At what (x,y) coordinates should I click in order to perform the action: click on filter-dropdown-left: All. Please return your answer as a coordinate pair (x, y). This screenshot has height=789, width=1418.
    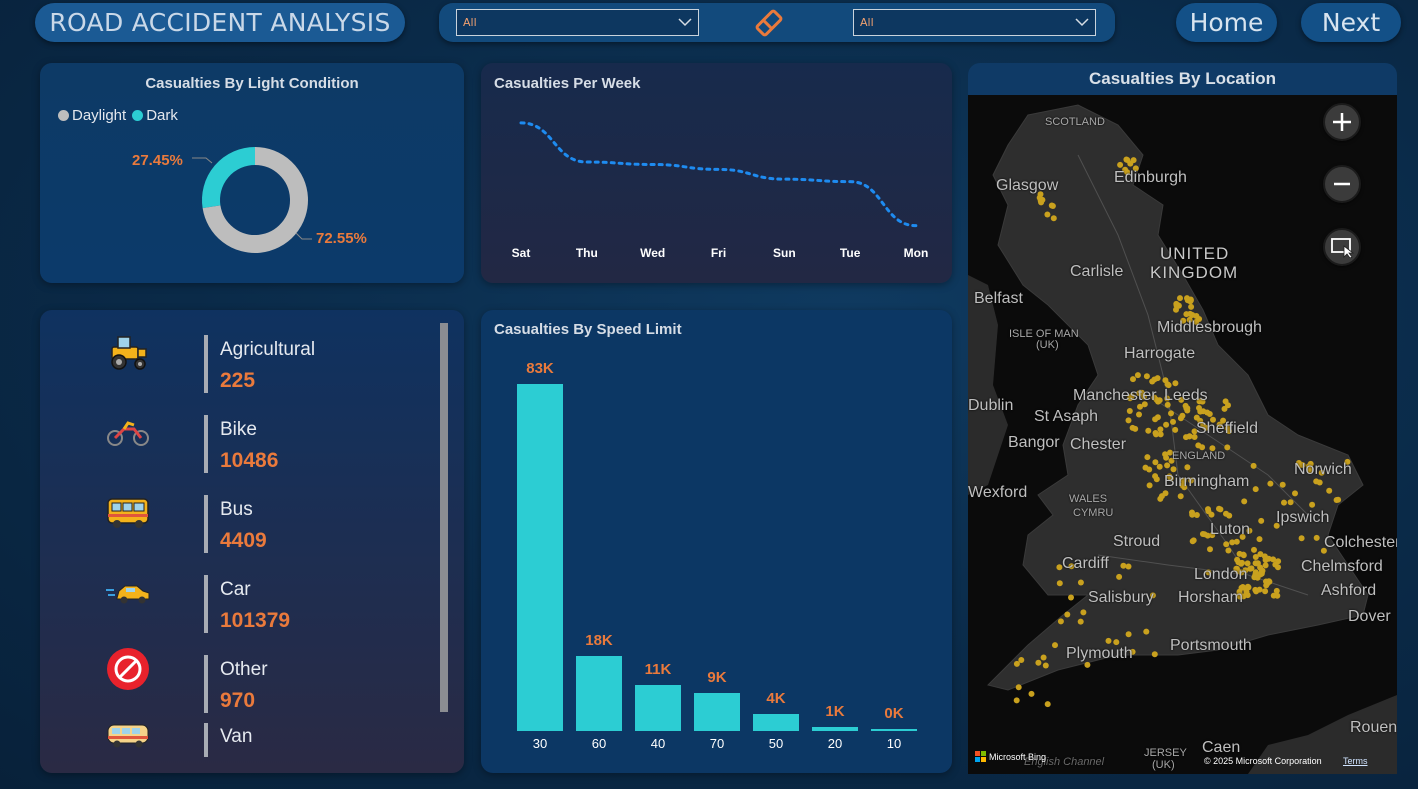
    Looking at the image, I should click on (577, 22).